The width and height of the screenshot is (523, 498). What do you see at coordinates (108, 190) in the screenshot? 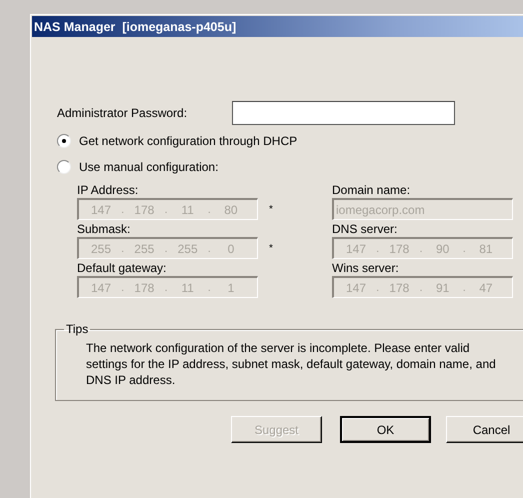
I see `field-label: IP Address:` at bounding box center [108, 190].